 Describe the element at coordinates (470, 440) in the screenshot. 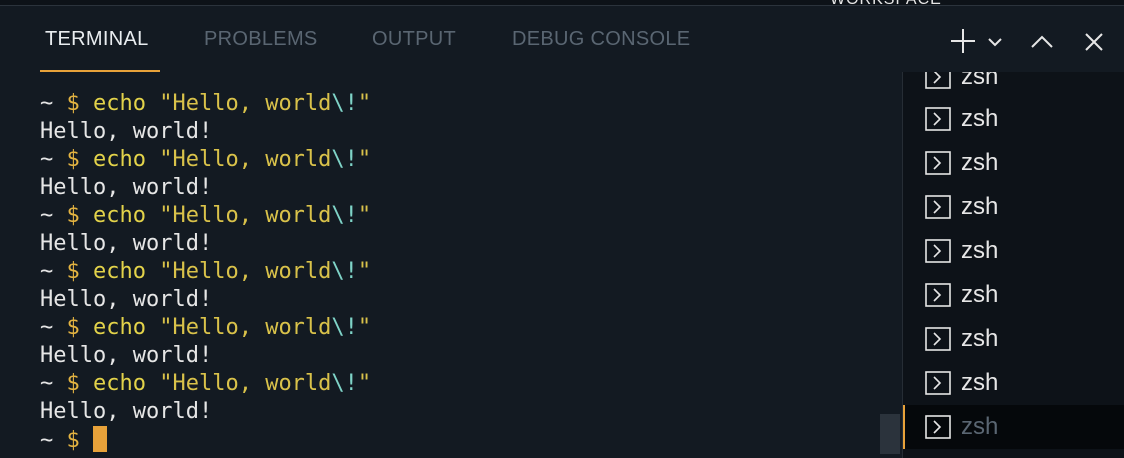

I see `current-prompt-line: ~ $` at that location.